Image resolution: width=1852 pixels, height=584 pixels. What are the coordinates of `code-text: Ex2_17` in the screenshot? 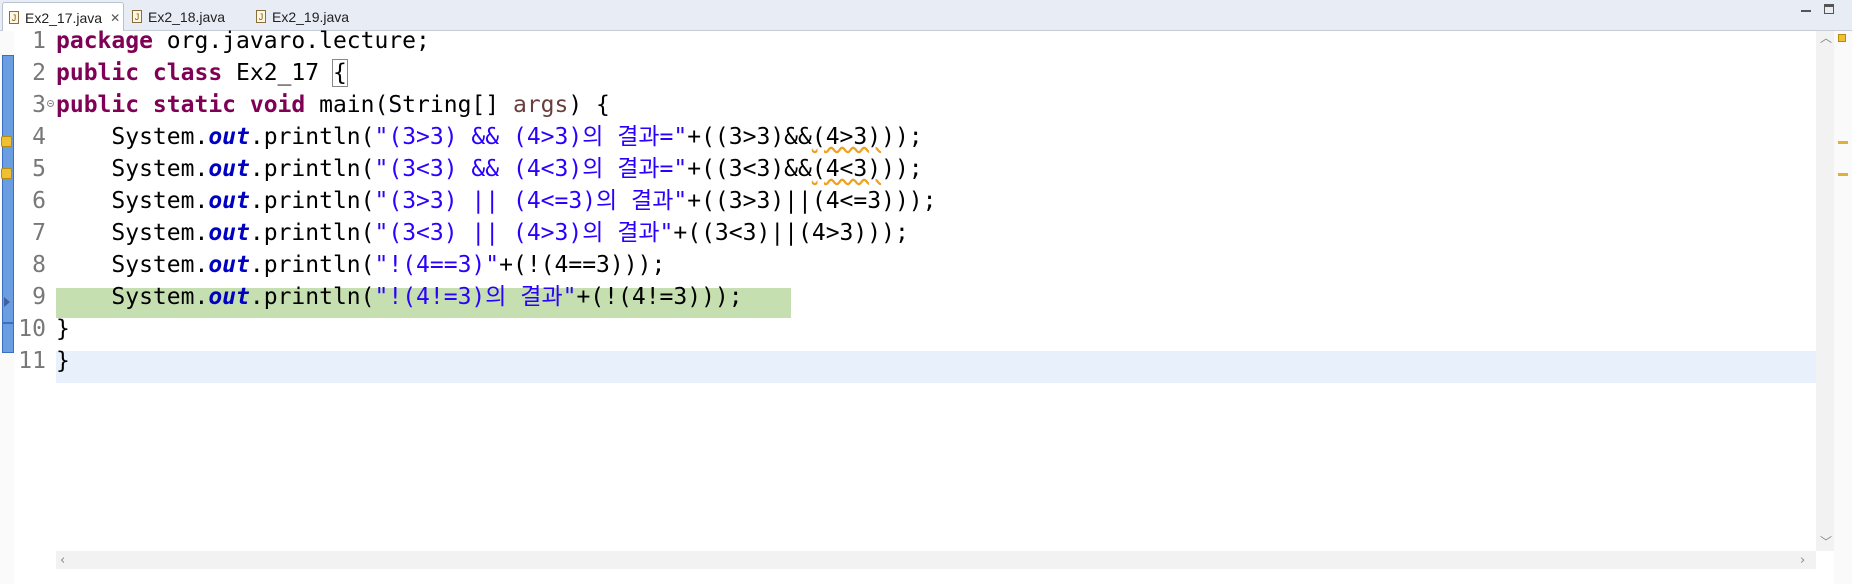 It's located at (277, 73).